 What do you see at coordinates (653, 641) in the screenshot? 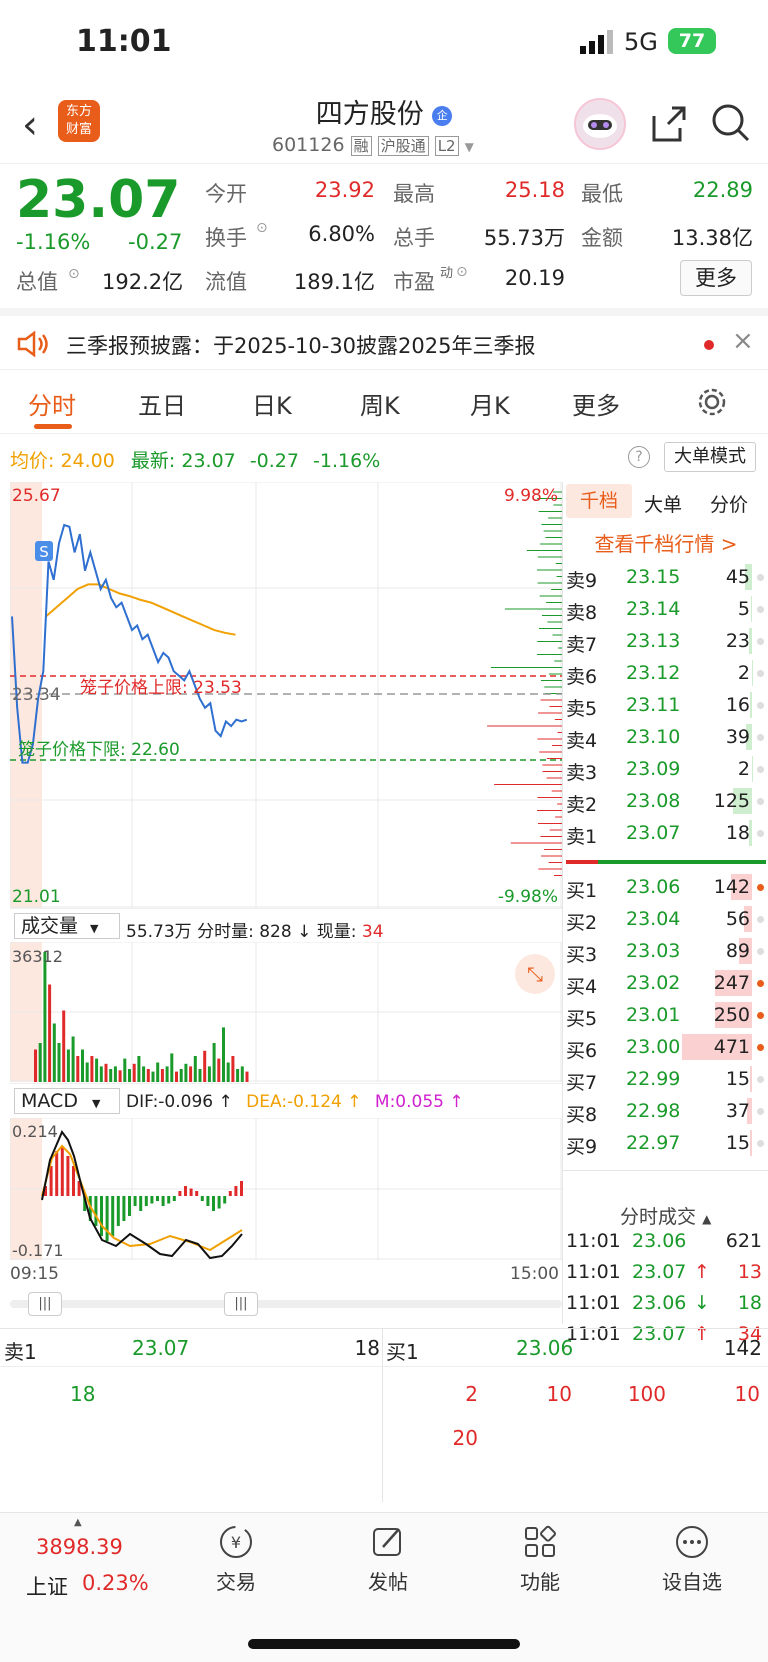
I see `order-price: 23.13` at bounding box center [653, 641].